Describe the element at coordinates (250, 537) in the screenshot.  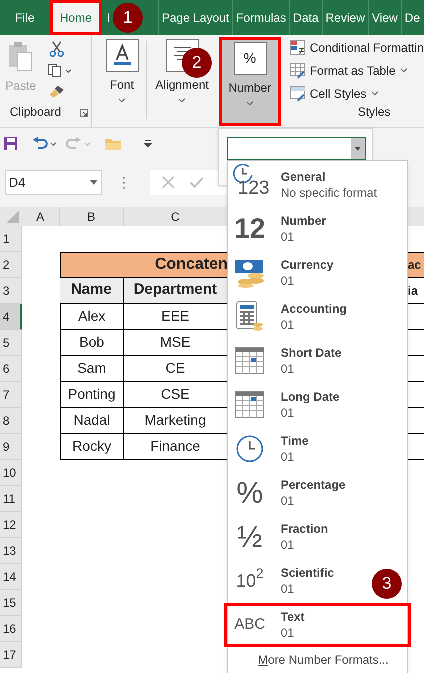
I see `fraction-icon: ½` at that location.